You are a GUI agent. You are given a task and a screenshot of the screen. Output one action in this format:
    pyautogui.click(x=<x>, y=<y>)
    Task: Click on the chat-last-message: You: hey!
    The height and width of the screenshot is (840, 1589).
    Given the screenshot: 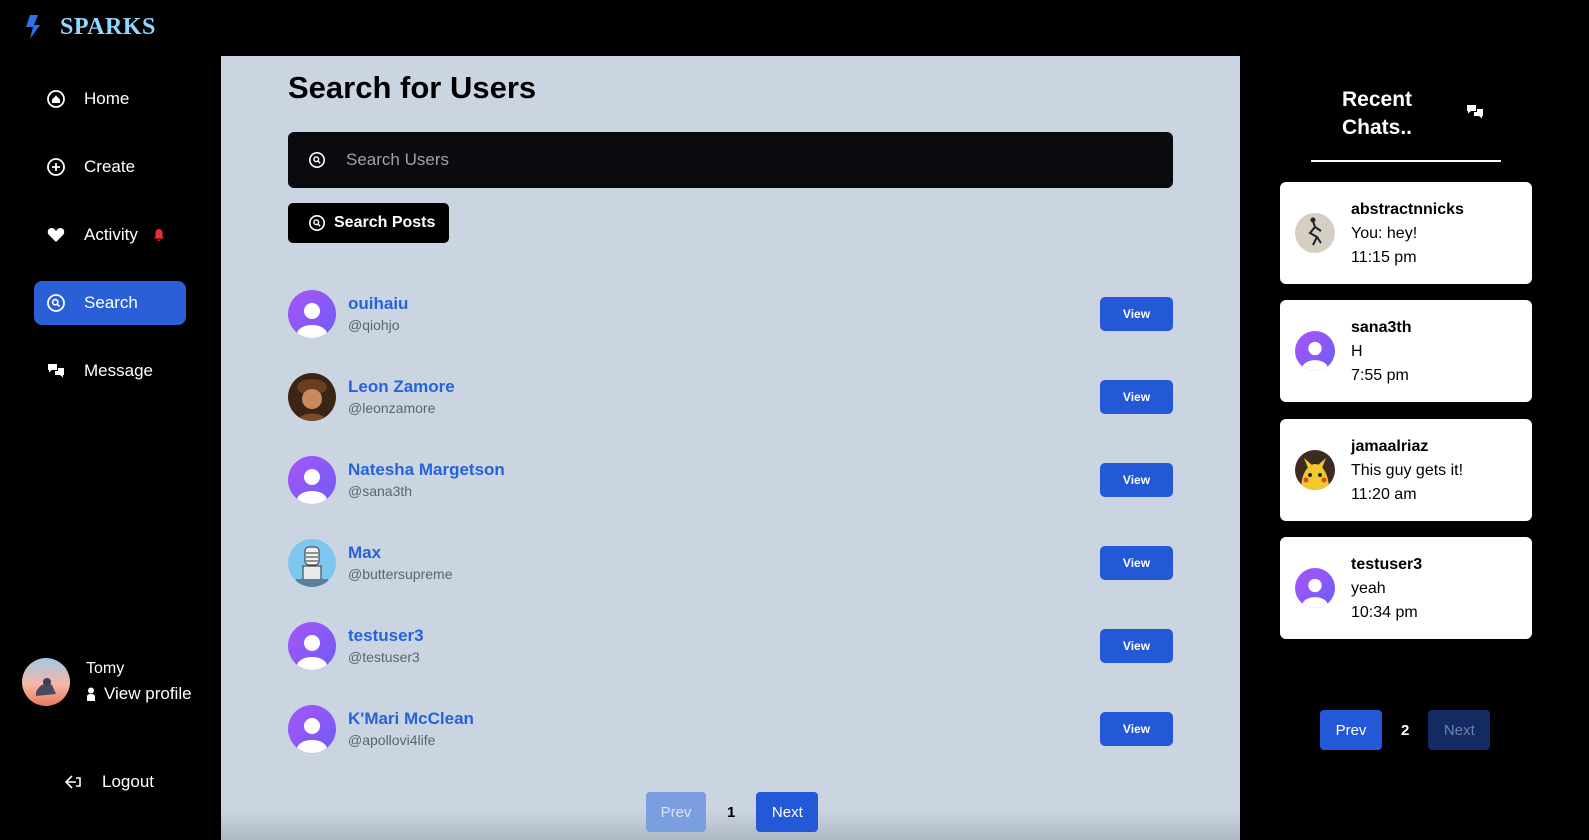 What is the action you would take?
    pyautogui.click(x=1384, y=233)
    